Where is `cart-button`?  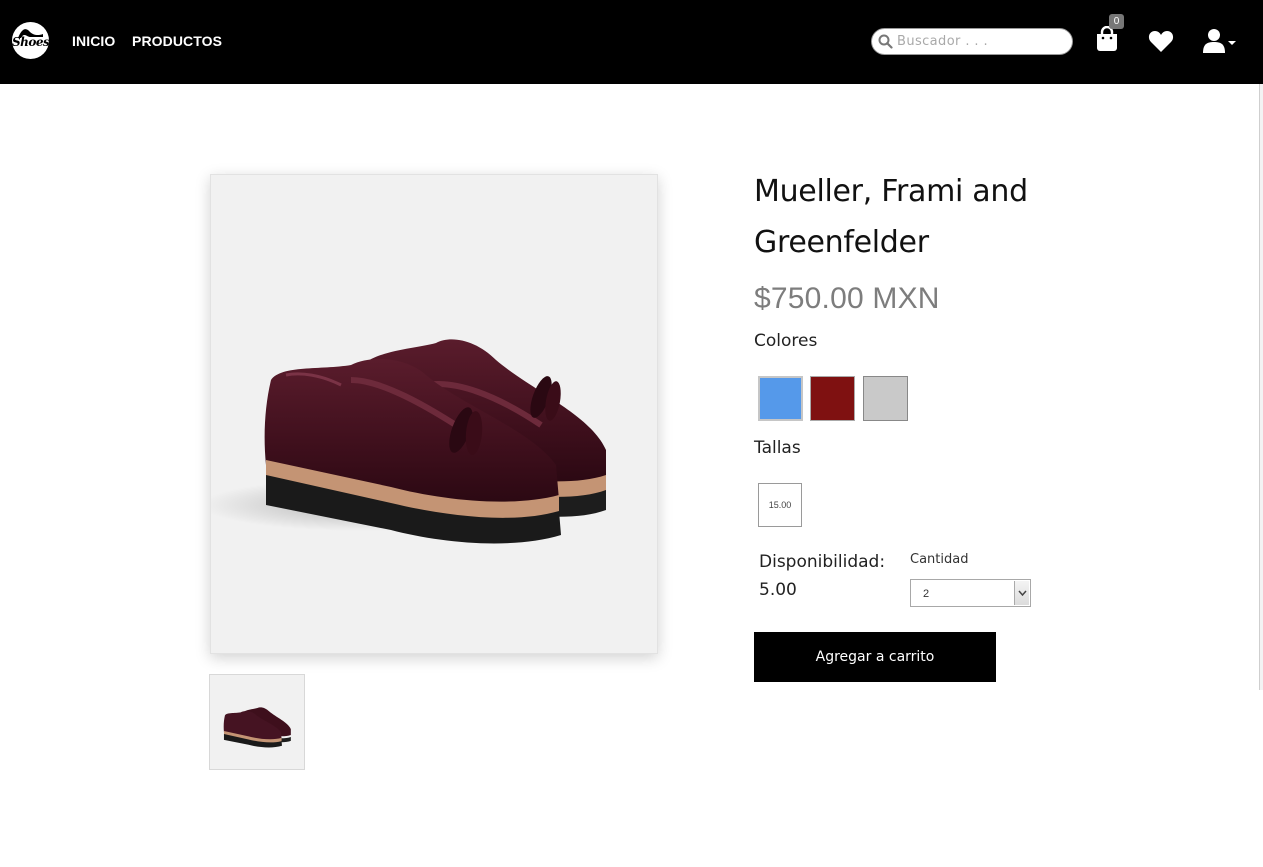
cart-button is located at coordinates (1107, 38).